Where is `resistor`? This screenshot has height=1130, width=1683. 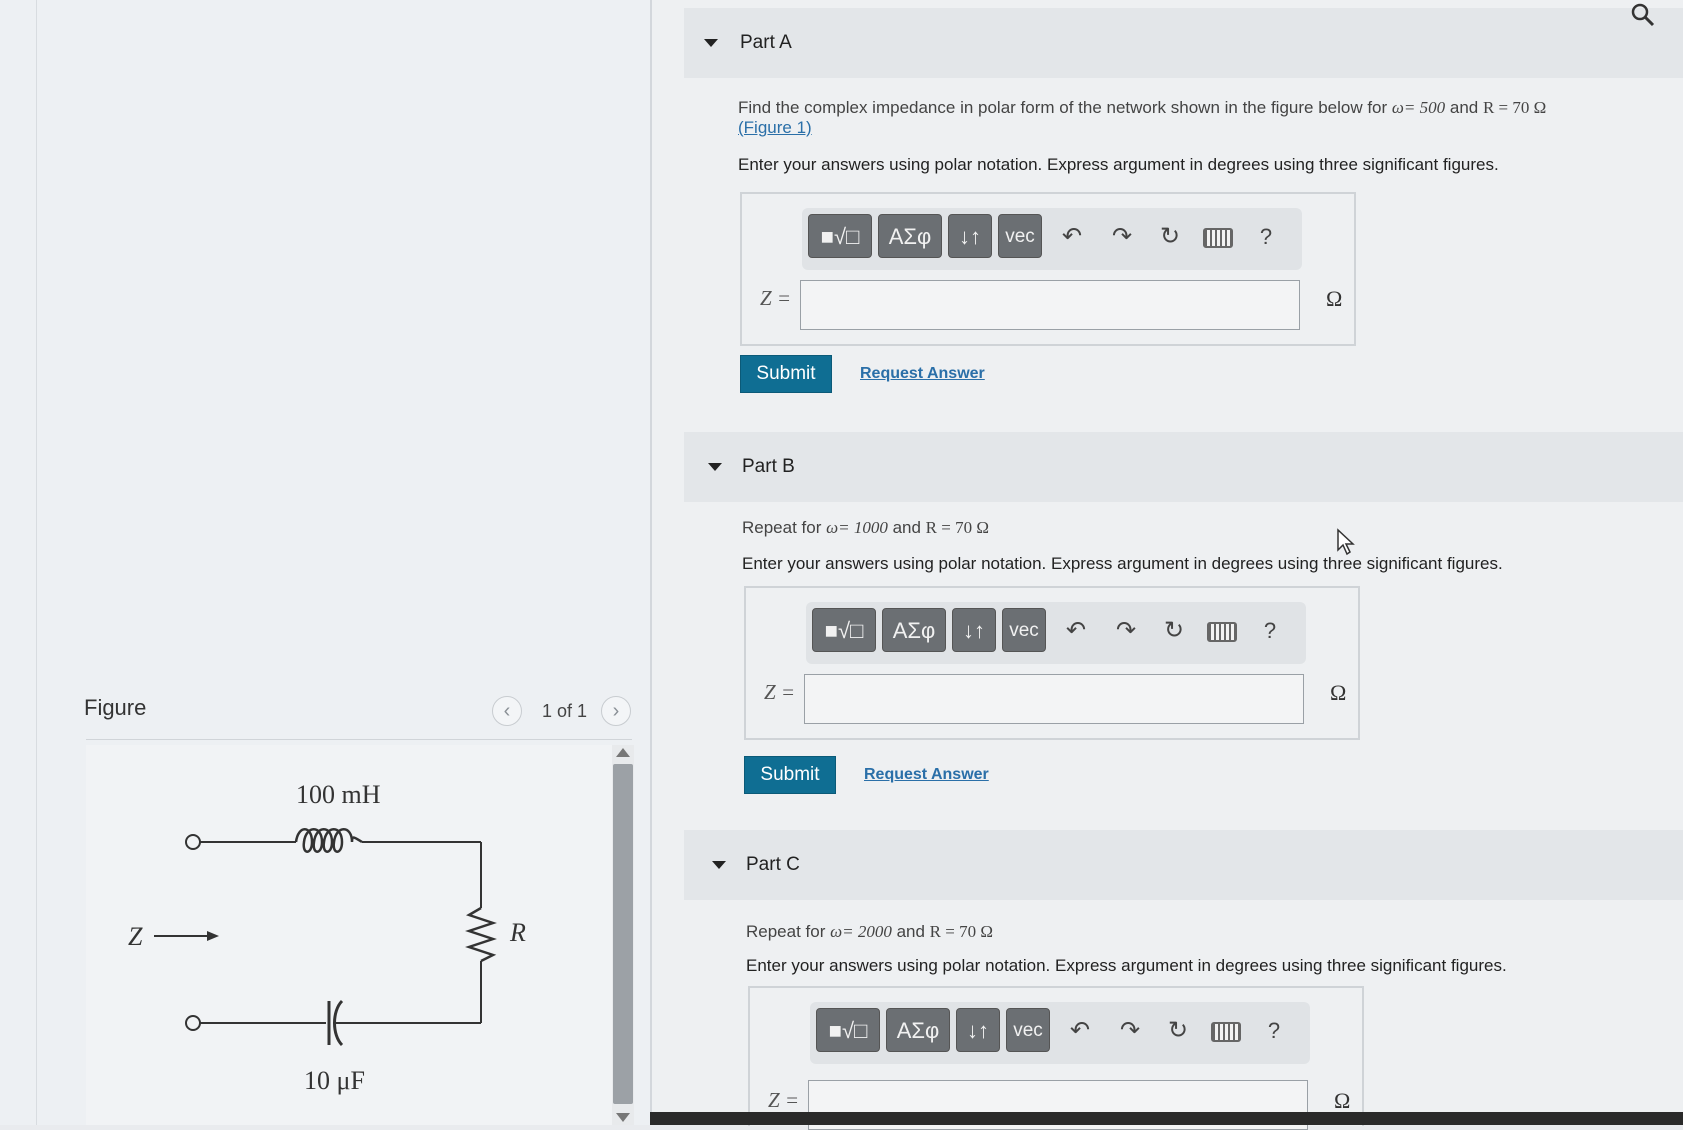 resistor is located at coordinates (481, 934).